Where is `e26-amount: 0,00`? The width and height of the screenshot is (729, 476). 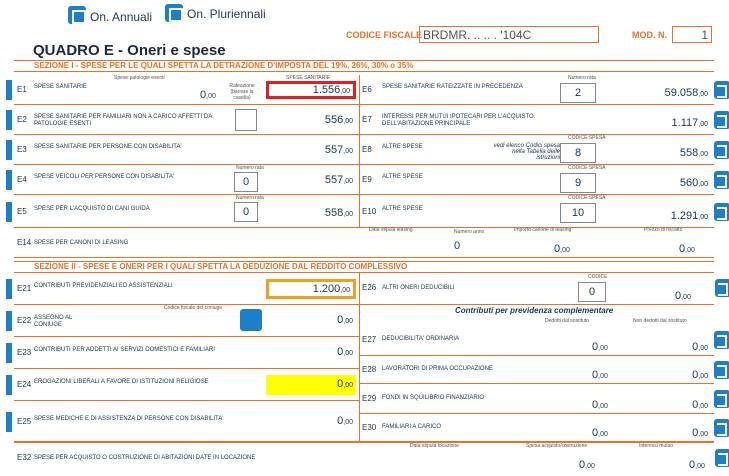 e26-amount: 0,00 is located at coordinates (683, 296).